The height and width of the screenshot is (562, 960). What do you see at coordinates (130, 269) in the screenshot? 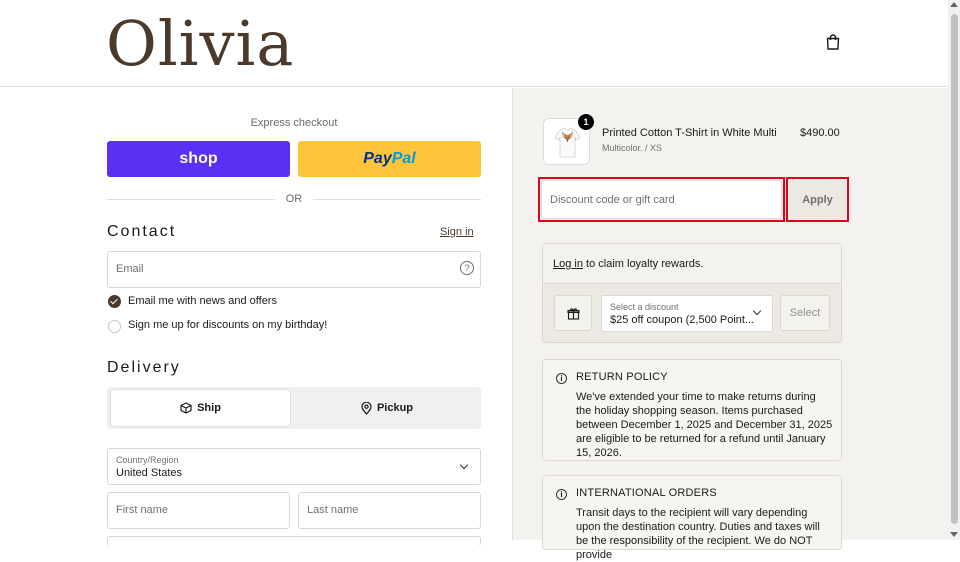
I see `email-placeholder: Email` at bounding box center [130, 269].